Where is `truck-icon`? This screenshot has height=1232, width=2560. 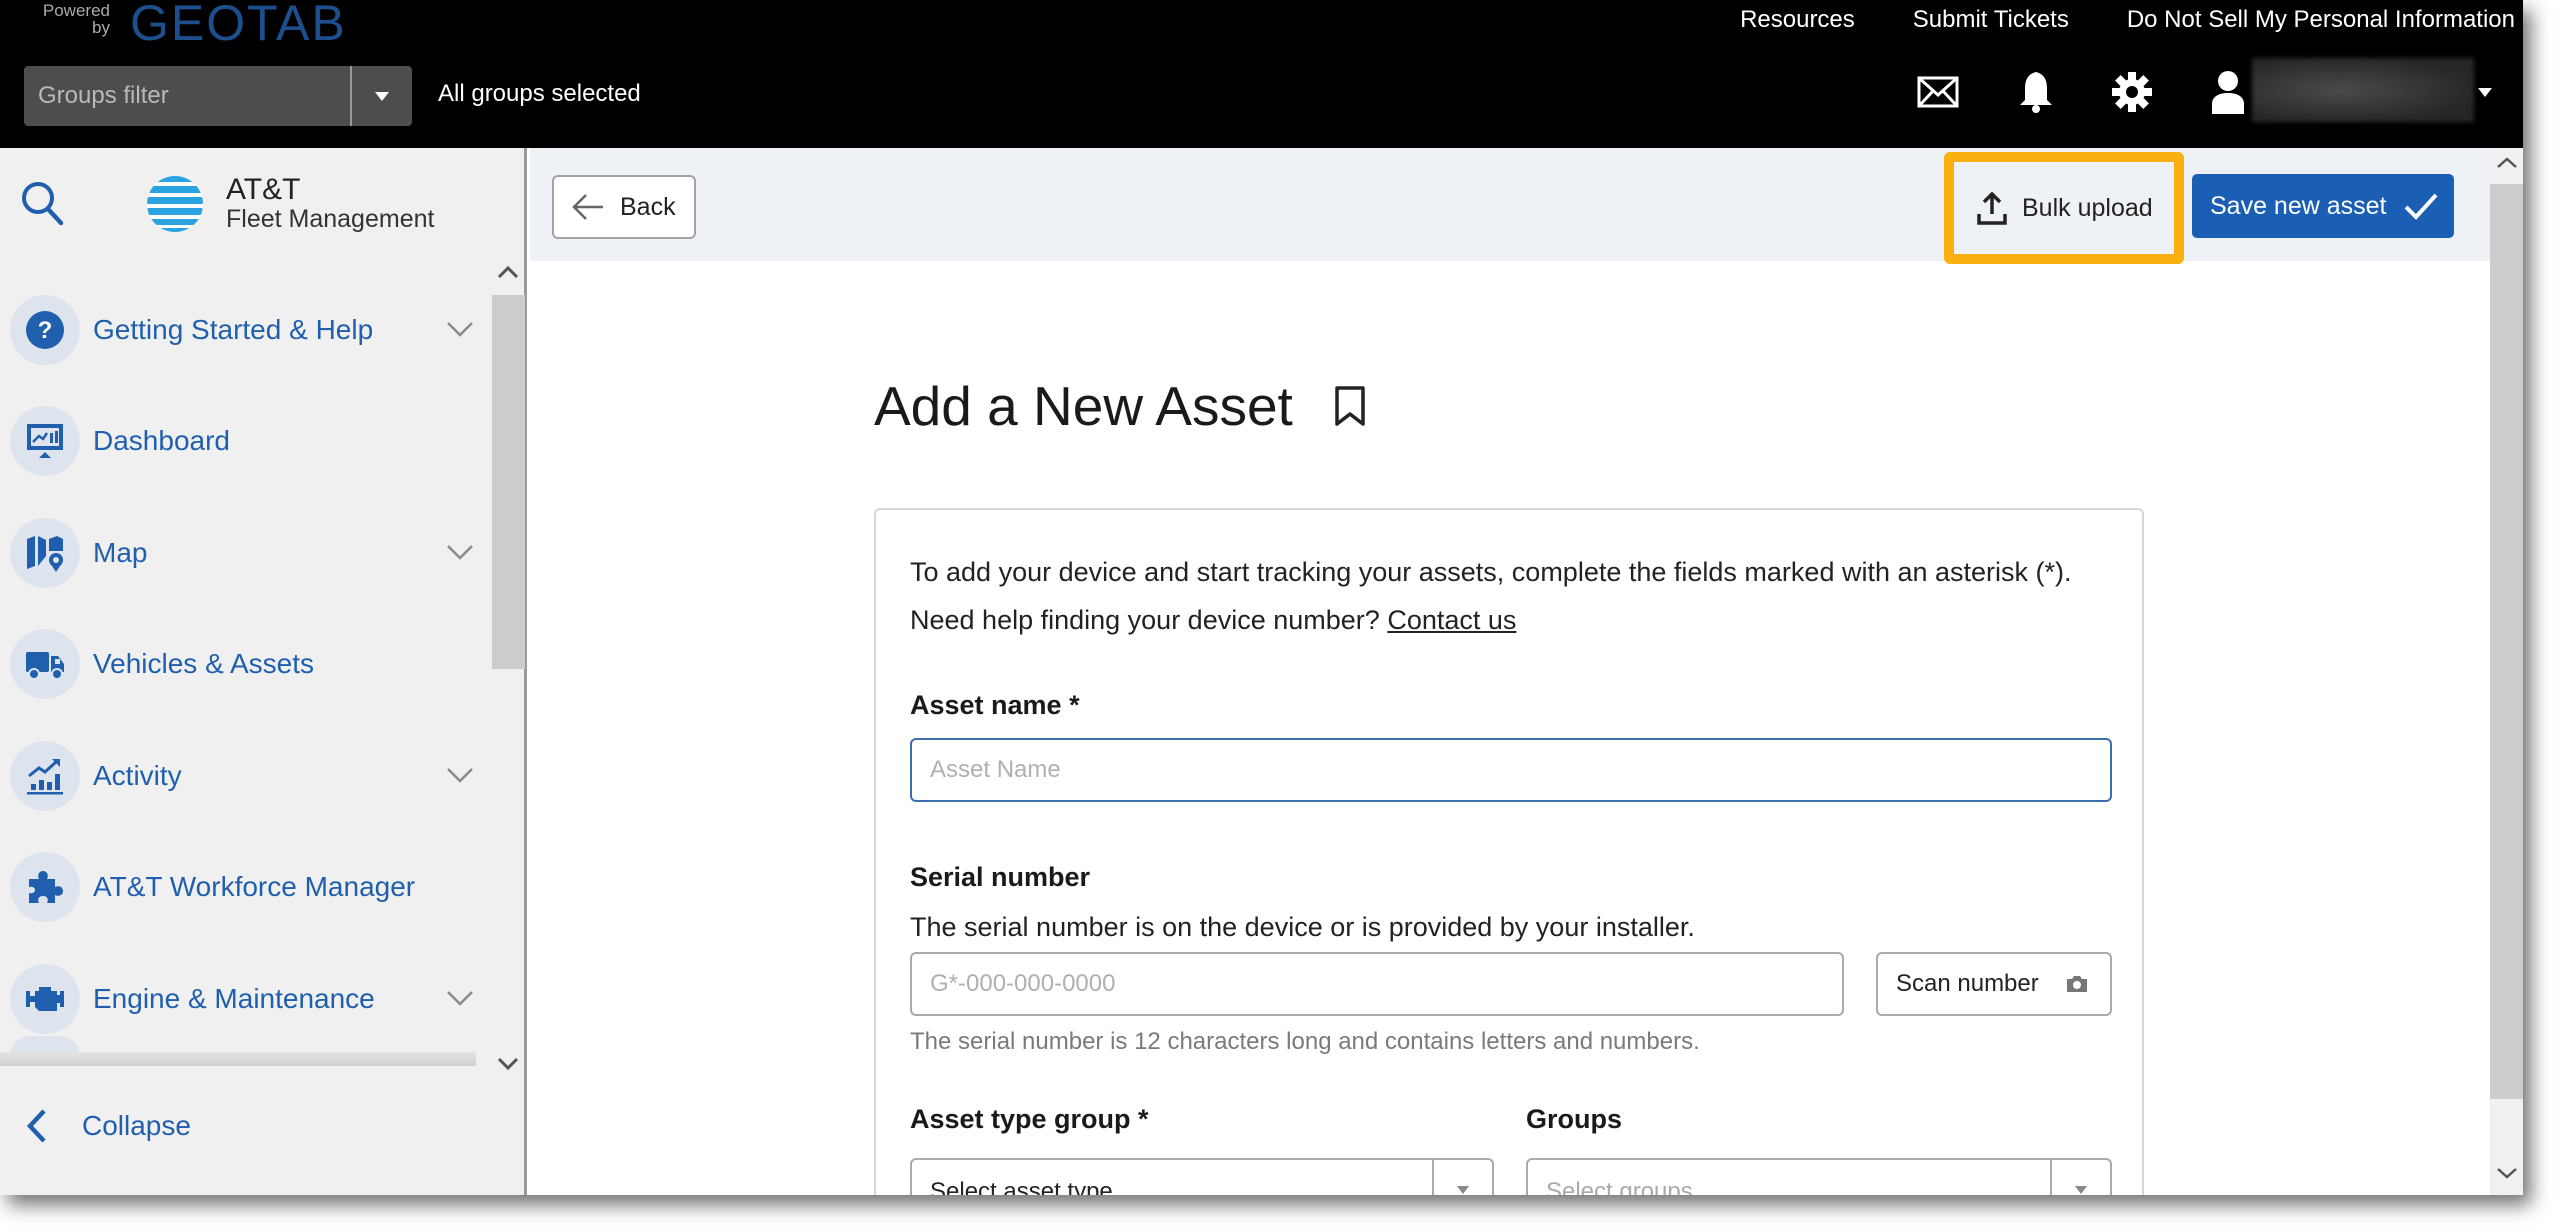 truck-icon is located at coordinates (45, 666).